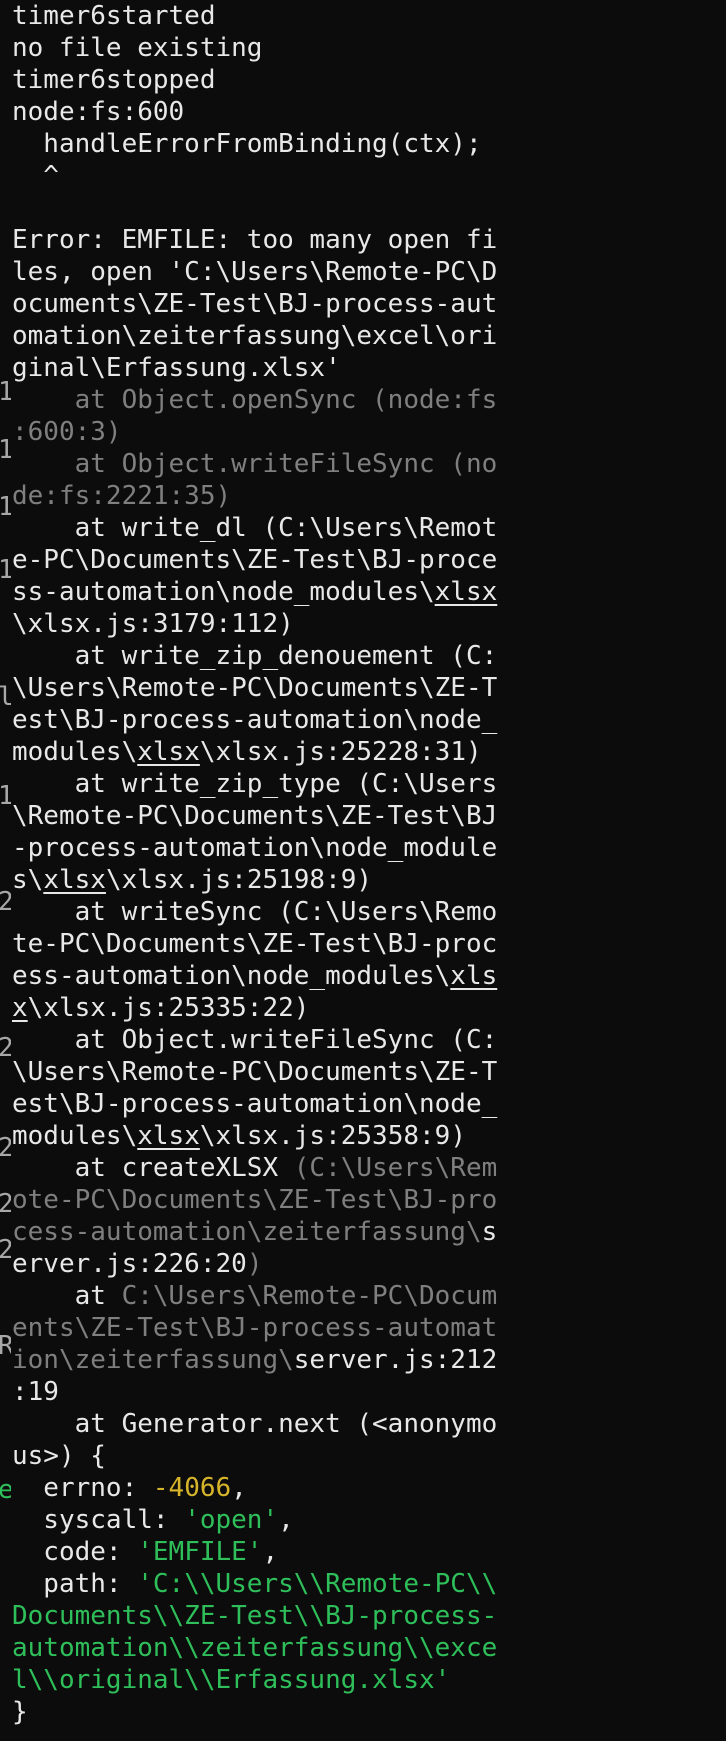 This screenshot has width=726, height=1741. What do you see at coordinates (369, 1008) in the screenshot?
I see `stack-frame-line: x\xlsx.js:25335:22)` at bounding box center [369, 1008].